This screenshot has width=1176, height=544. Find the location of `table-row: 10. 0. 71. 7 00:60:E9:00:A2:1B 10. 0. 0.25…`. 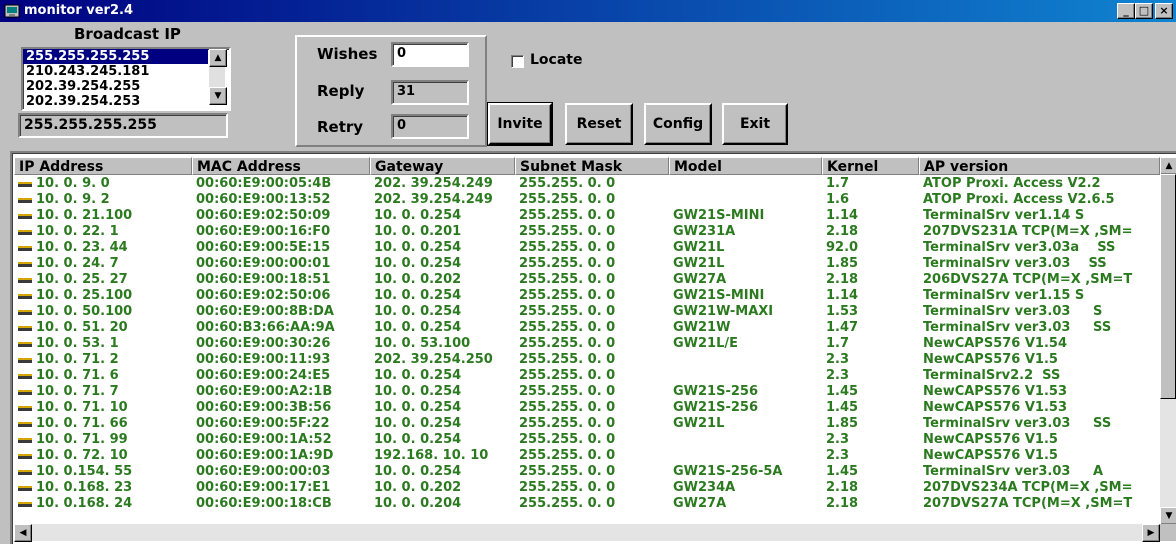

table-row: 10. 0. 71. 7 00:60:E9:00:A2:1B 10. 0. 0.25… is located at coordinates (587, 392).